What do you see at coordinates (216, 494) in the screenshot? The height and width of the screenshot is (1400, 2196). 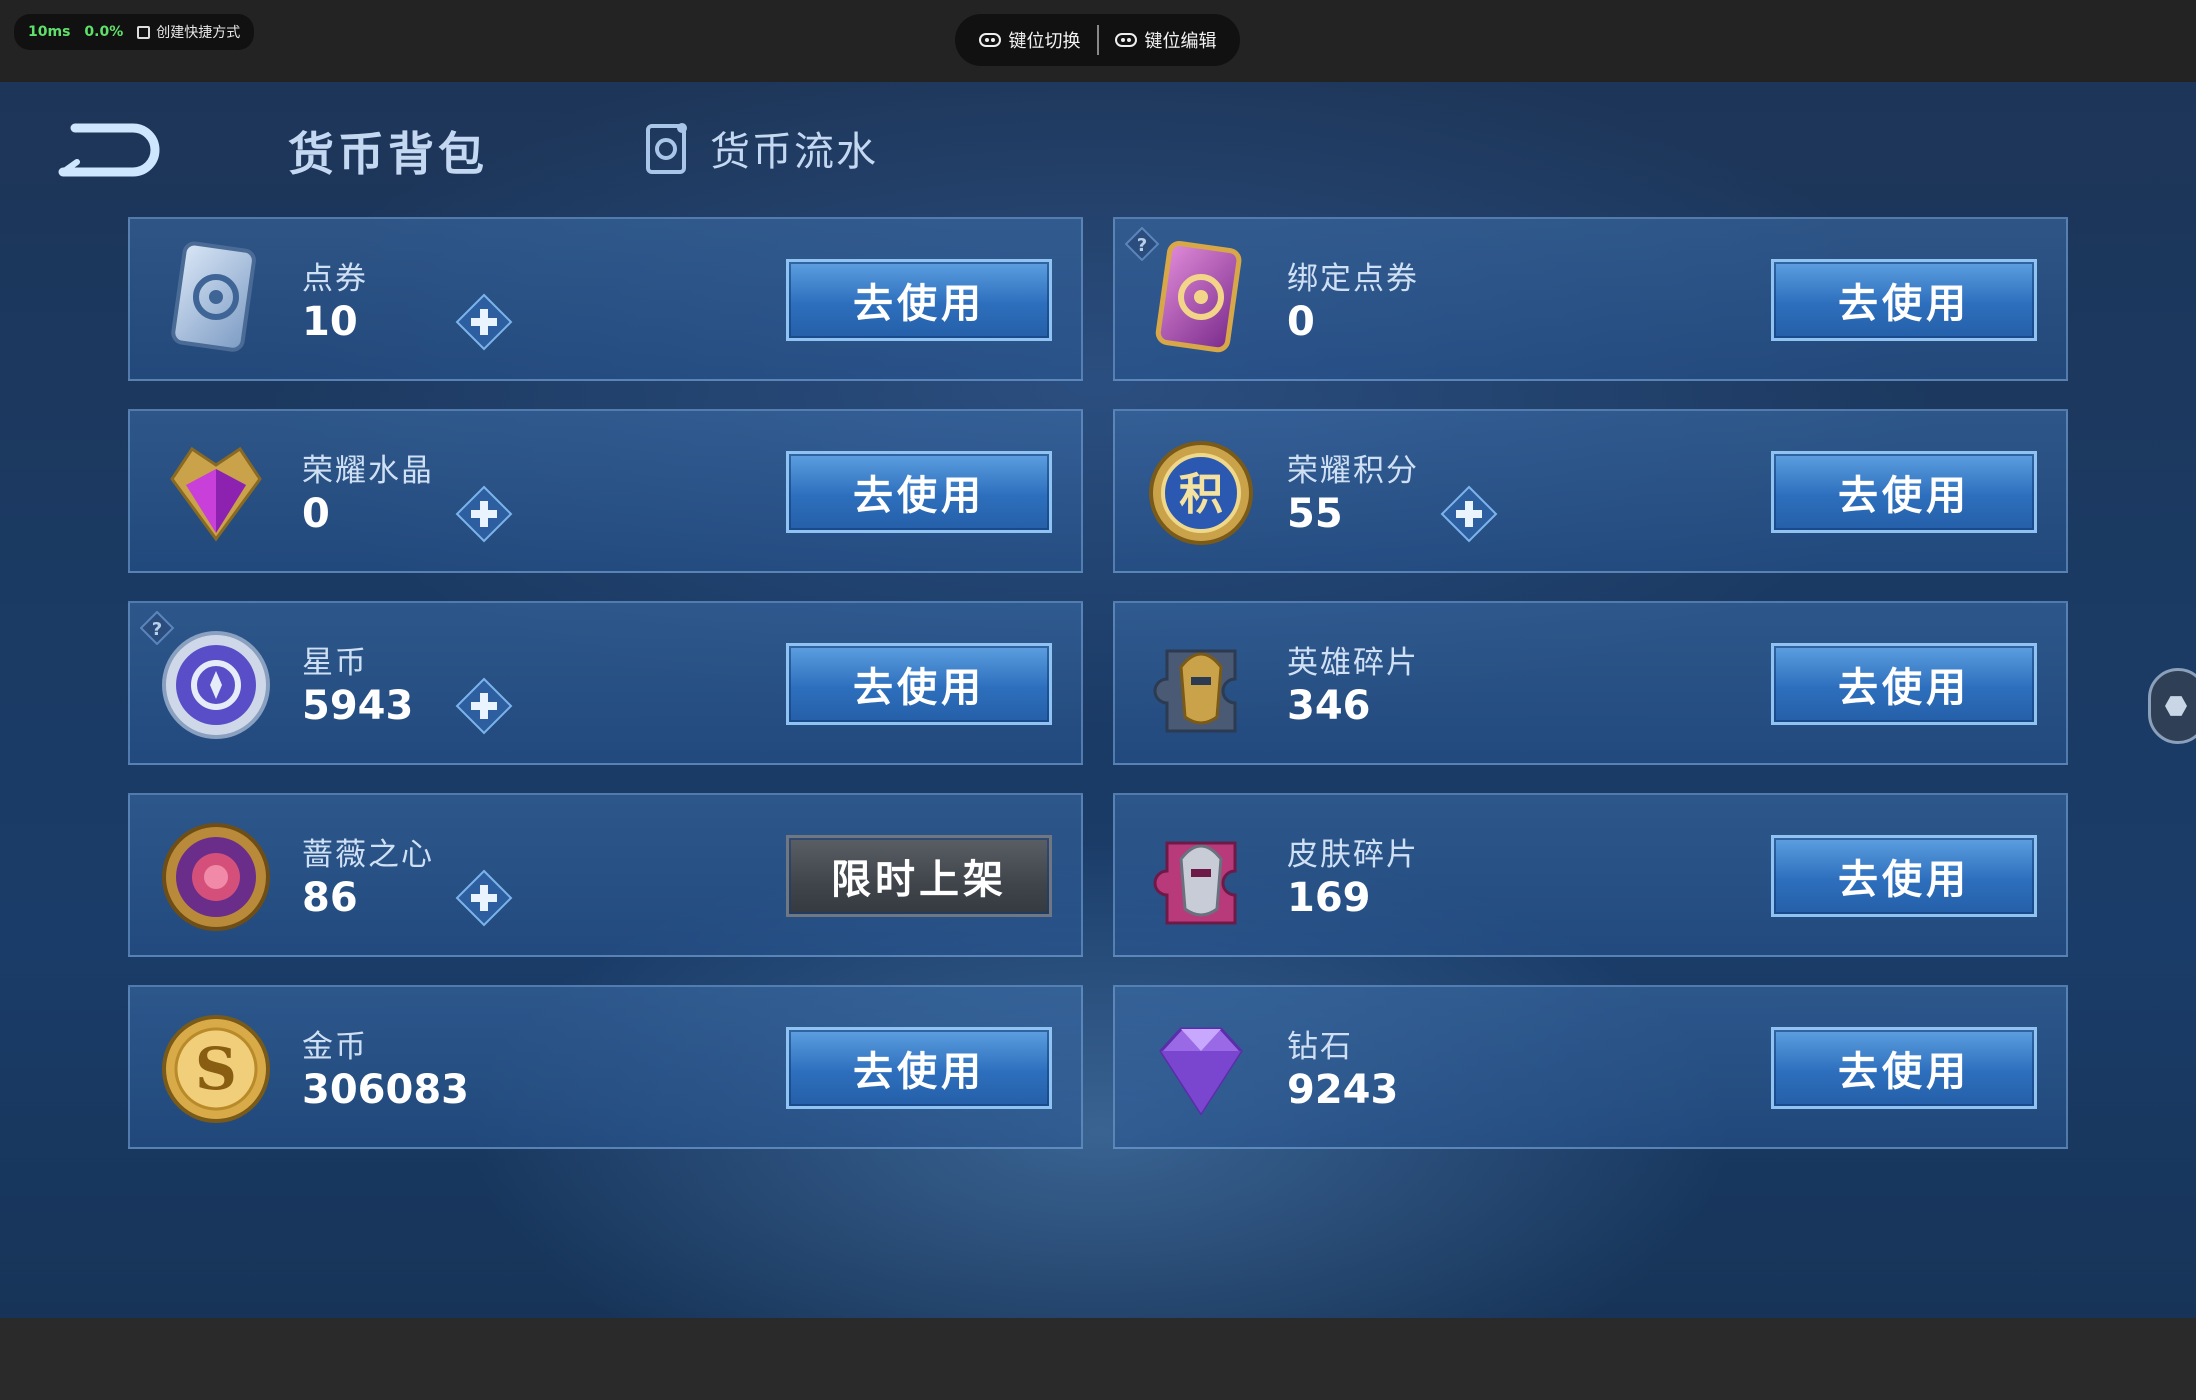 I see `glory-crystal-icon` at bounding box center [216, 494].